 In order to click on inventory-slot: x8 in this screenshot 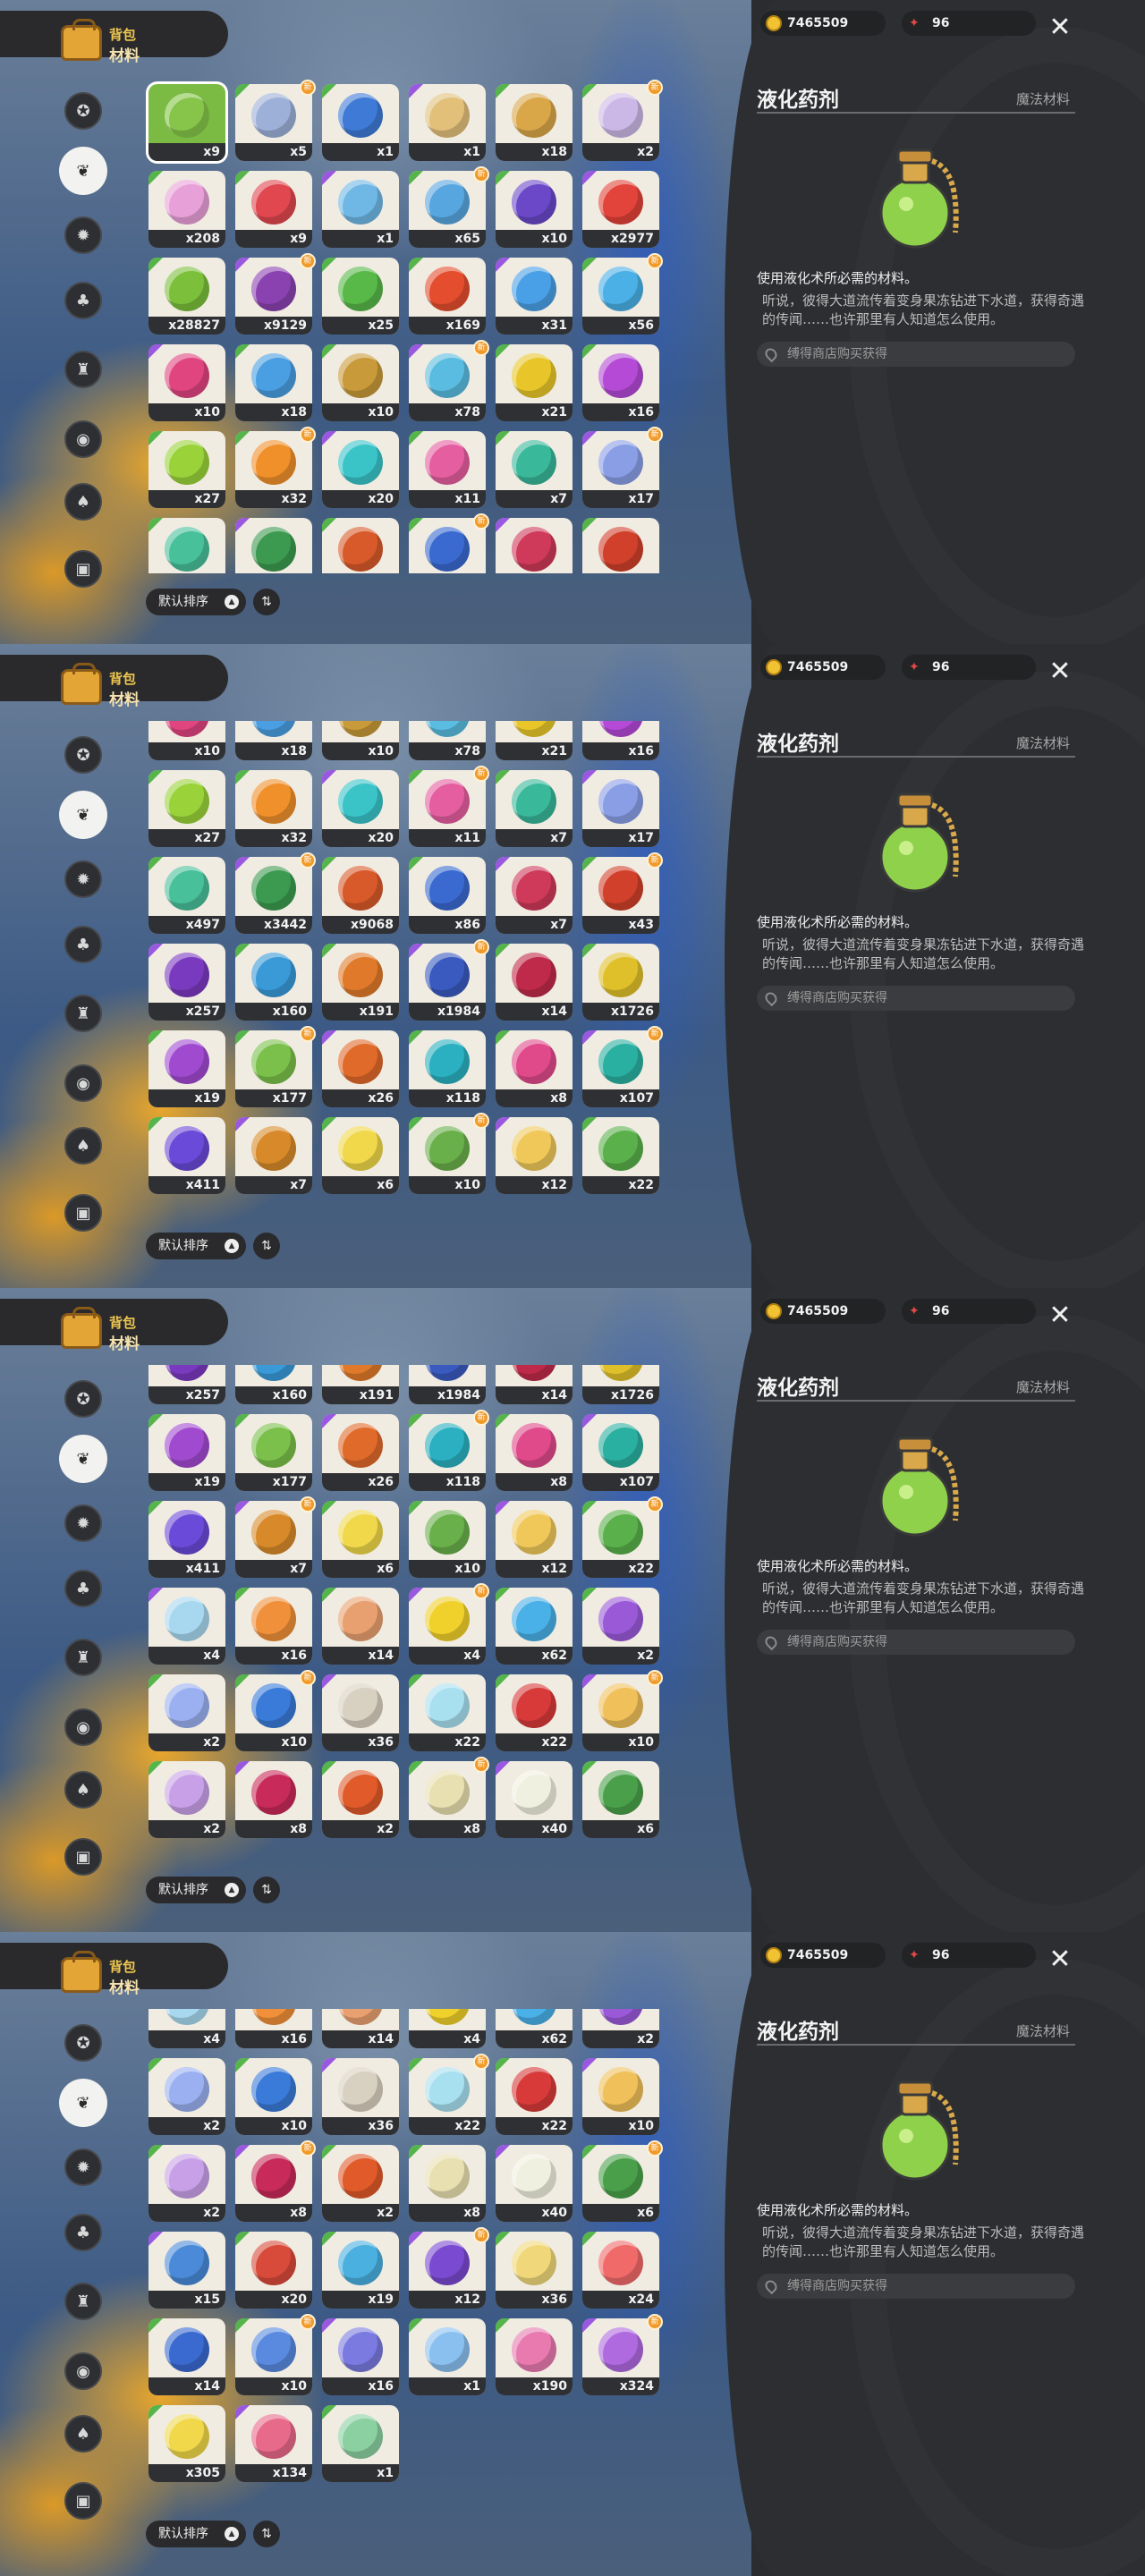, I will do `click(534, 1452)`.